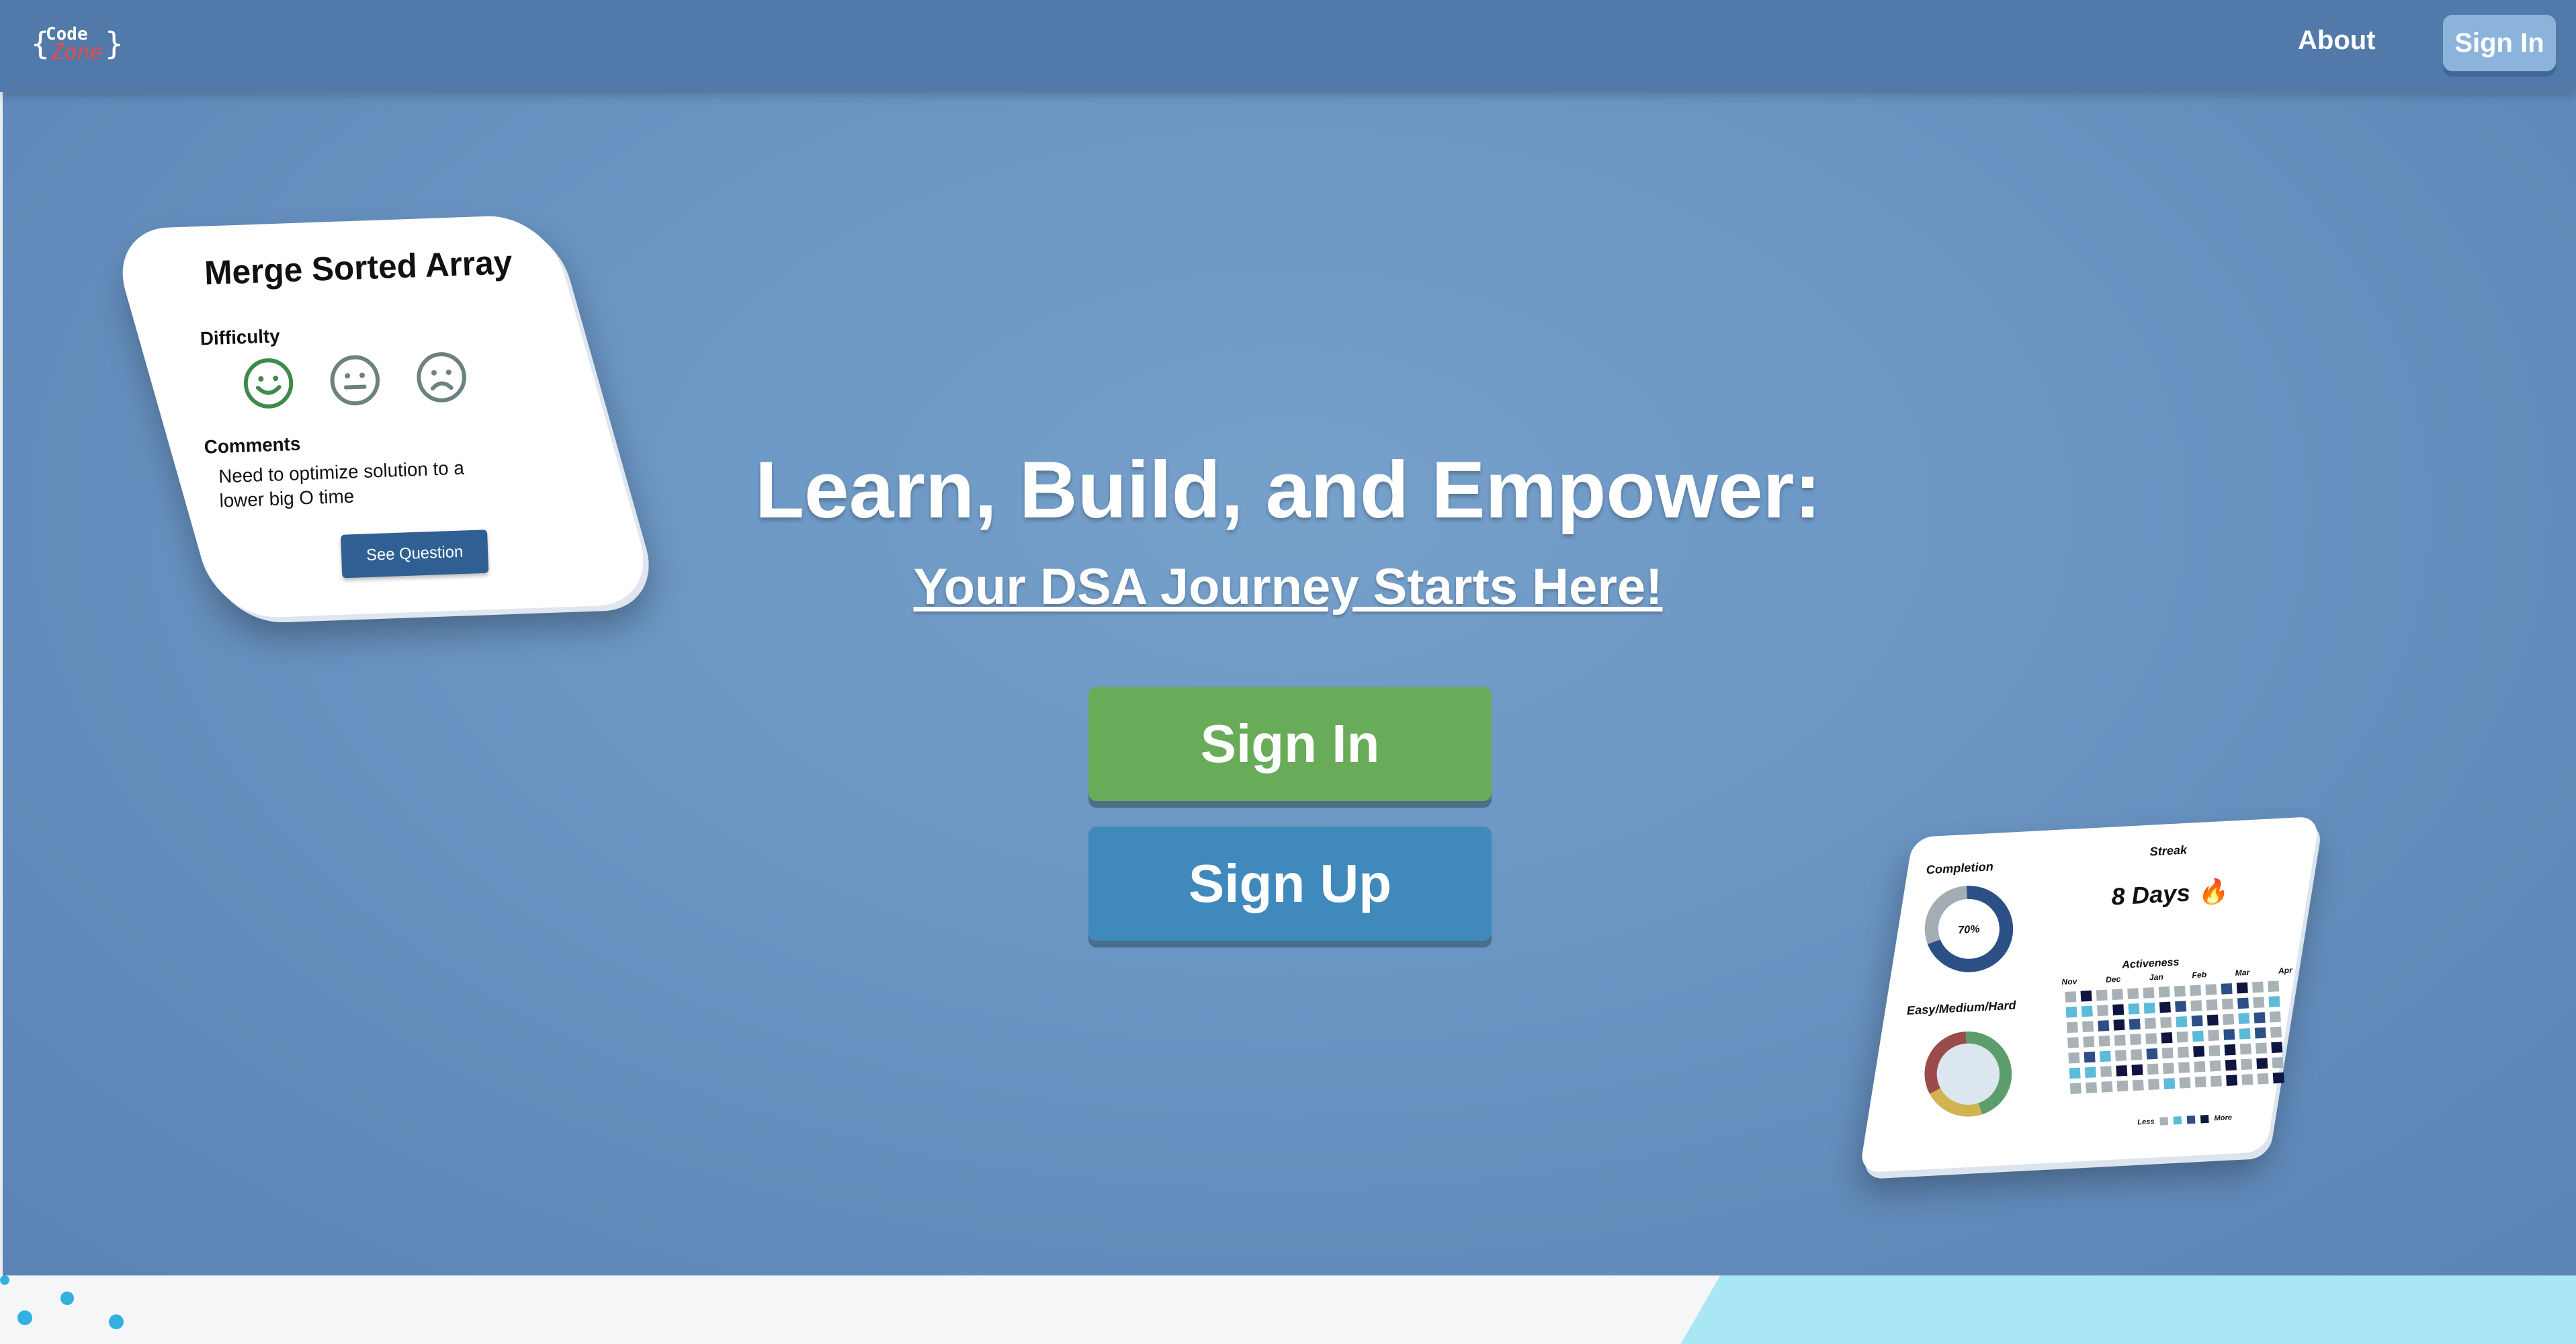 The width and height of the screenshot is (2576, 1344). Describe the element at coordinates (2337, 41) in the screenshot. I see `nav-about-link: About` at that location.